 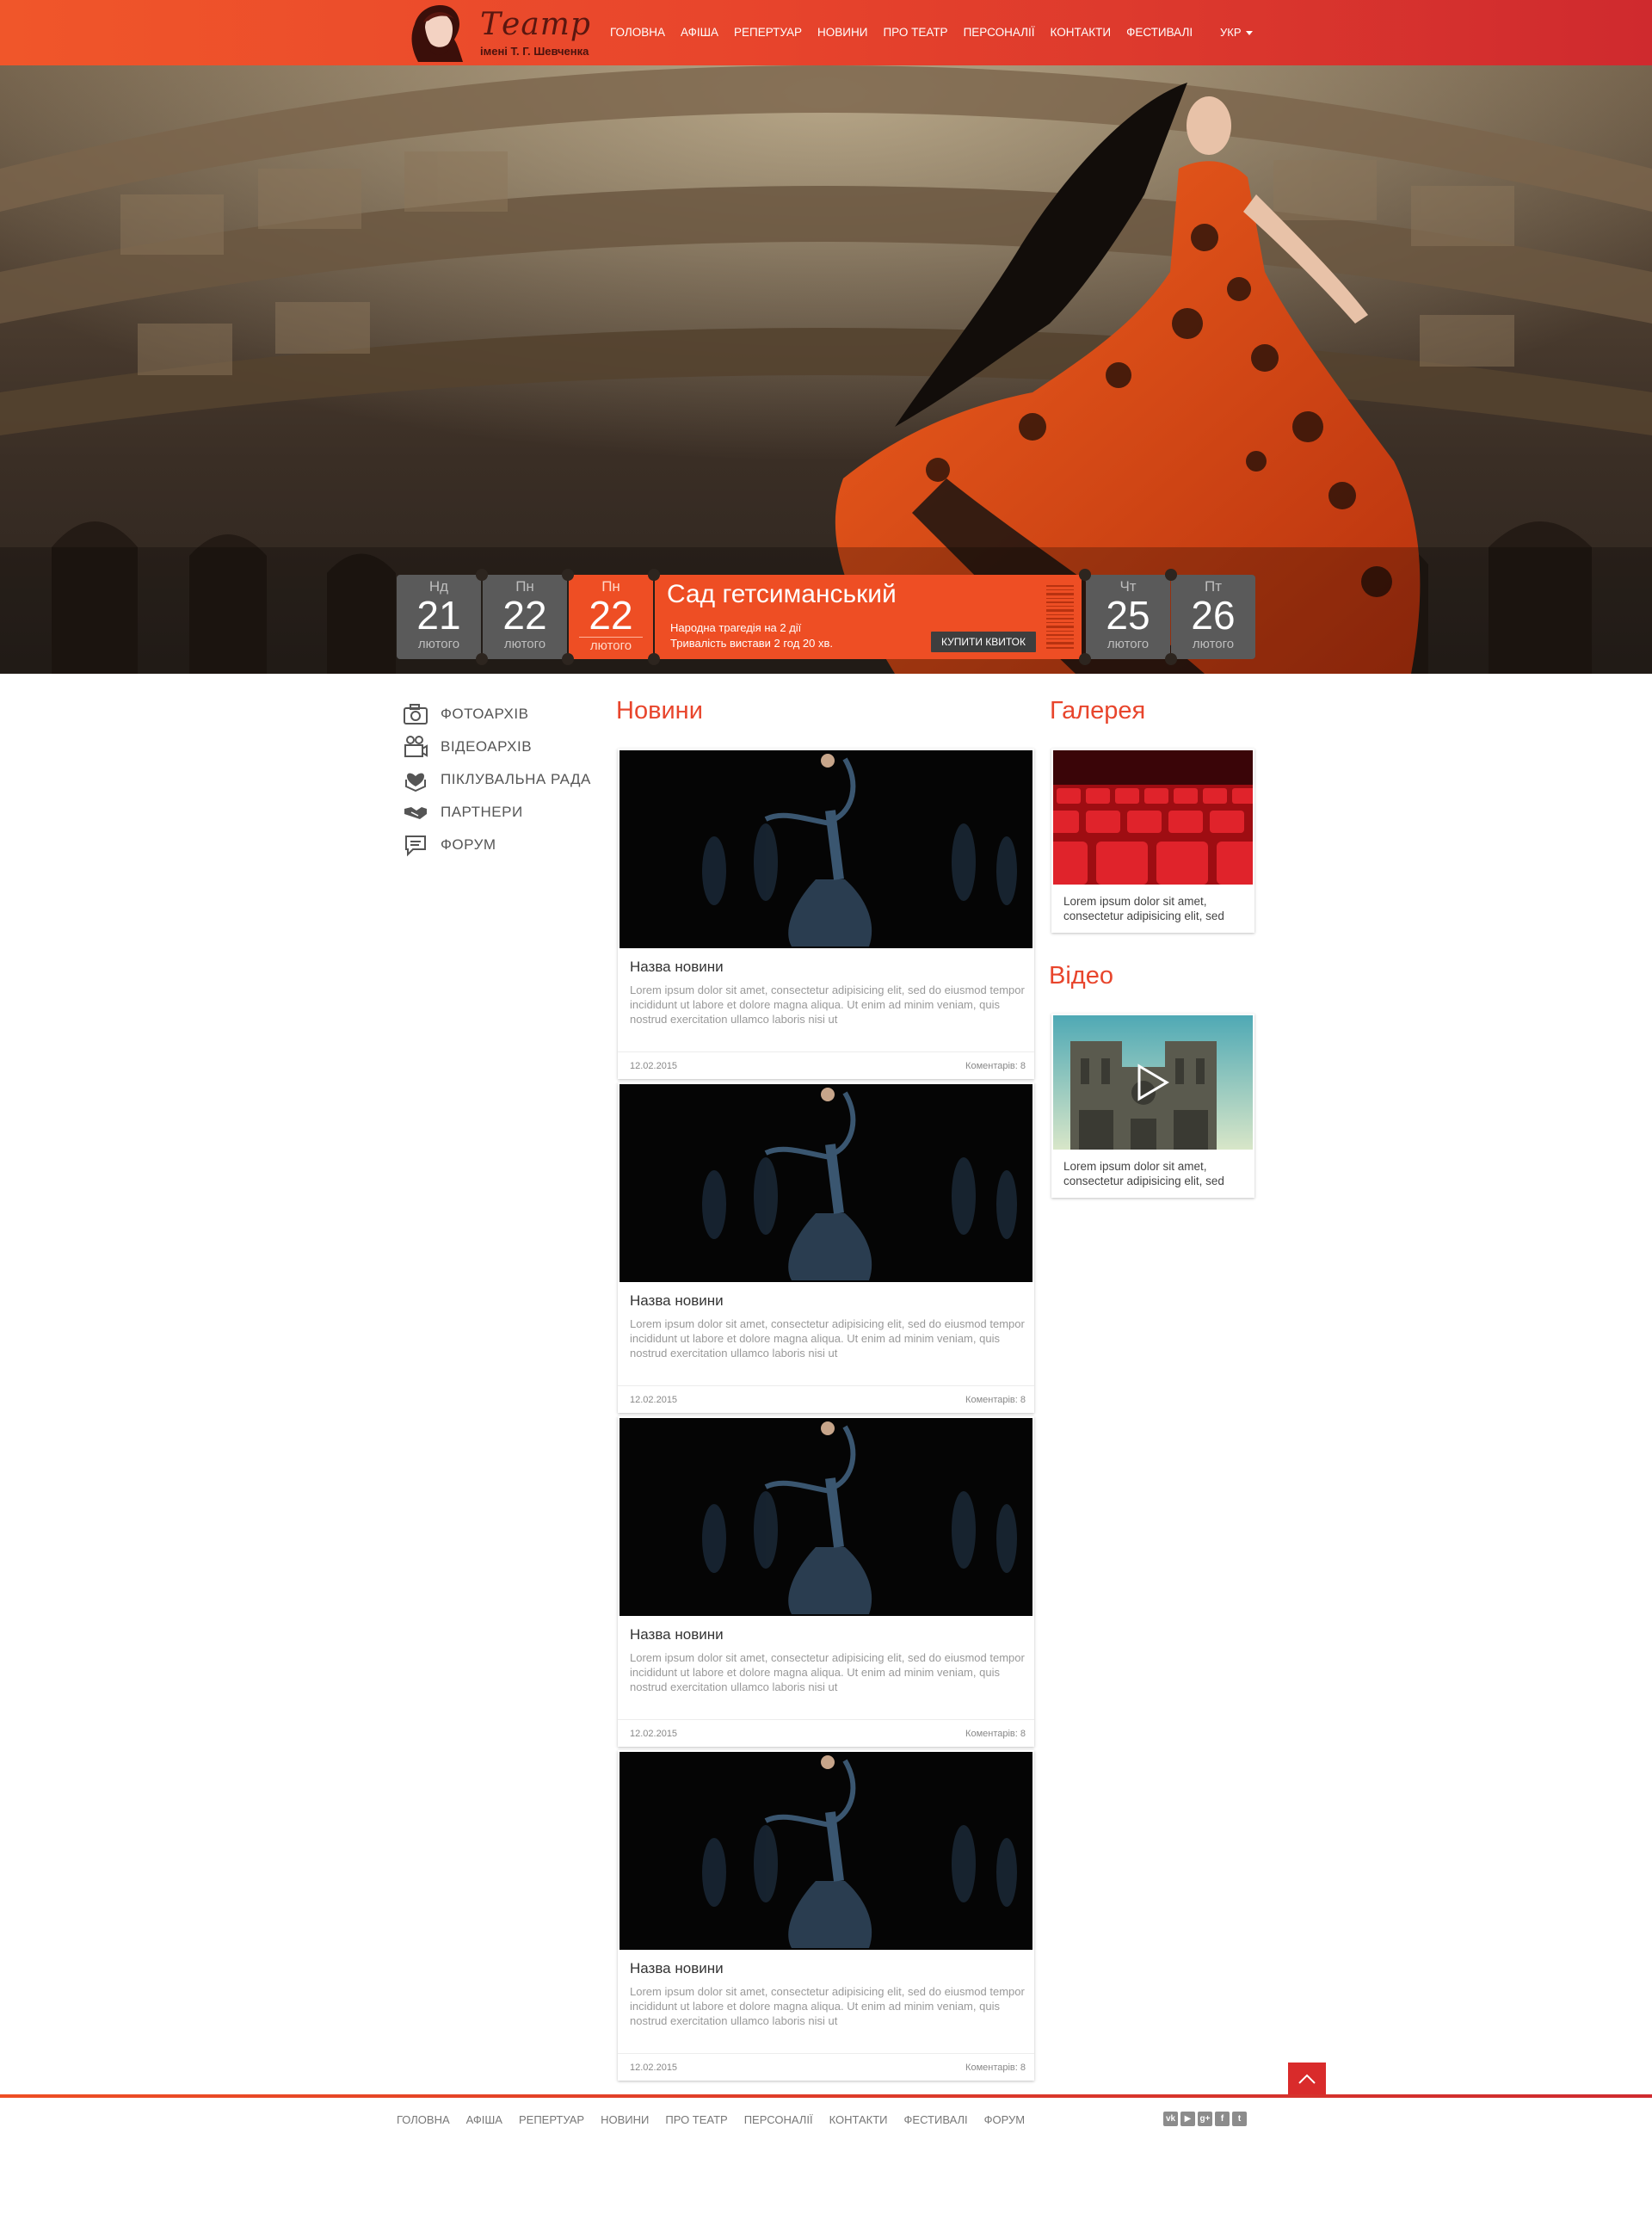 I want to click on sidebar-item-label: ПАРТНЕРИ, so click(x=482, y=812).